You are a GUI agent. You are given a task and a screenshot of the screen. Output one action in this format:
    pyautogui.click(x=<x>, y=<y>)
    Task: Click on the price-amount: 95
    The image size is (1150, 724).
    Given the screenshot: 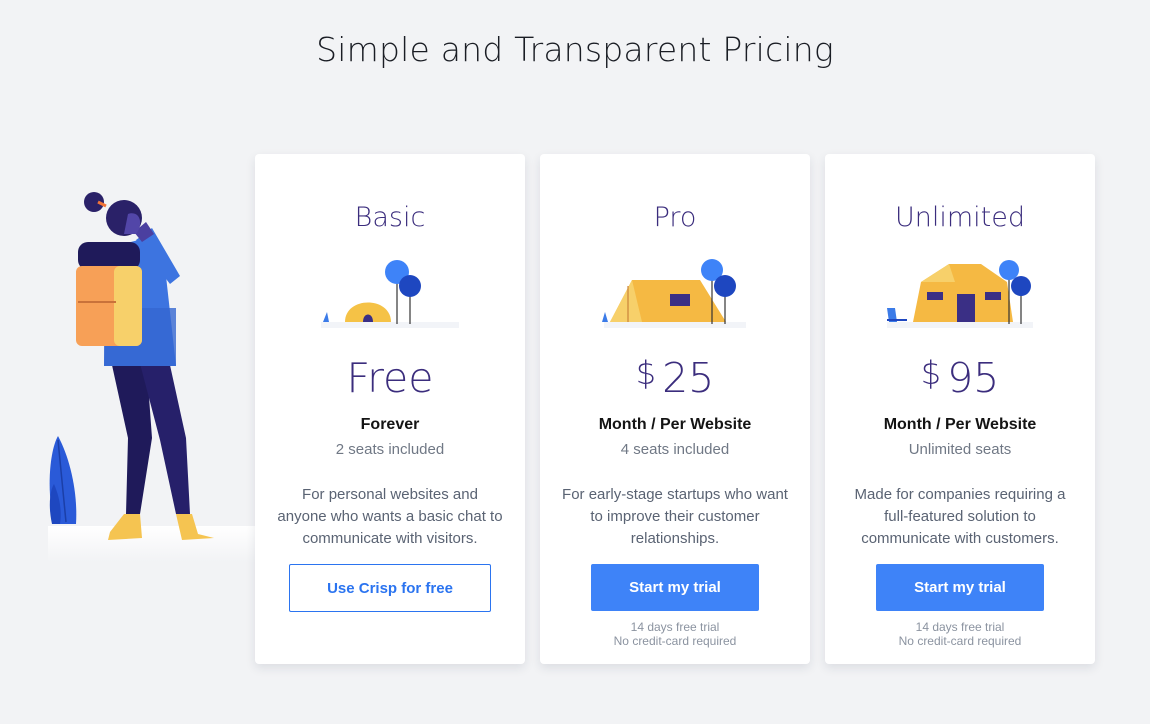 What is the action you would take?
    pyautogui.click(x=973, y=378)
    